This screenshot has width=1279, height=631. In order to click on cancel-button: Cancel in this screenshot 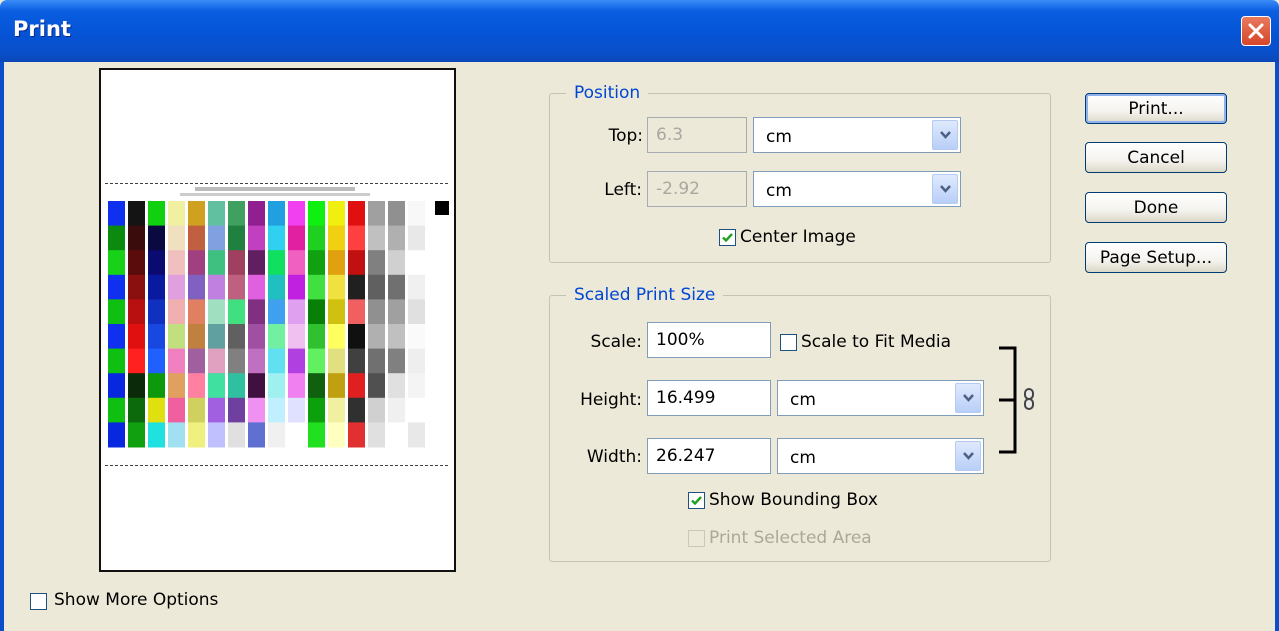, I will do `click(1156, 157)`.